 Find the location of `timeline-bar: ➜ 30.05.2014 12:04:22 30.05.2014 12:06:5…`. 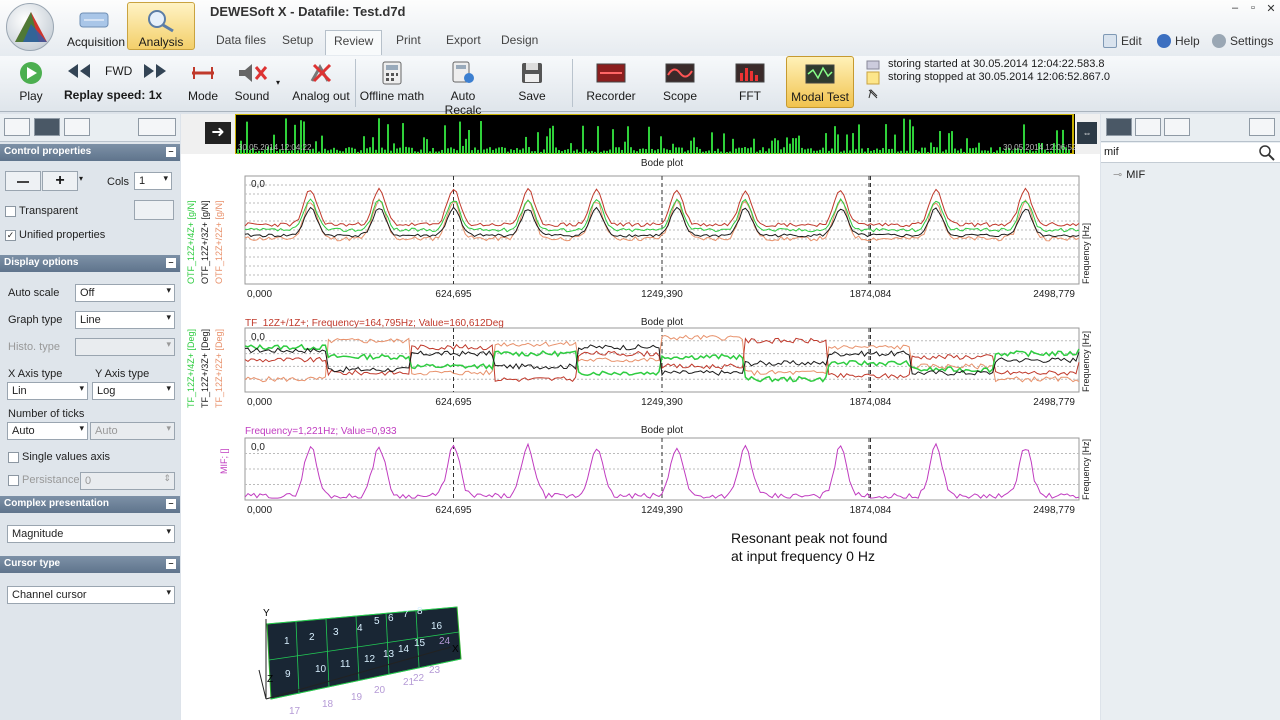

timeline-bar: ➜ 30.05.2014 12:04:22 30.05.2014 12:06:5… is located at coordinates (640, 134).